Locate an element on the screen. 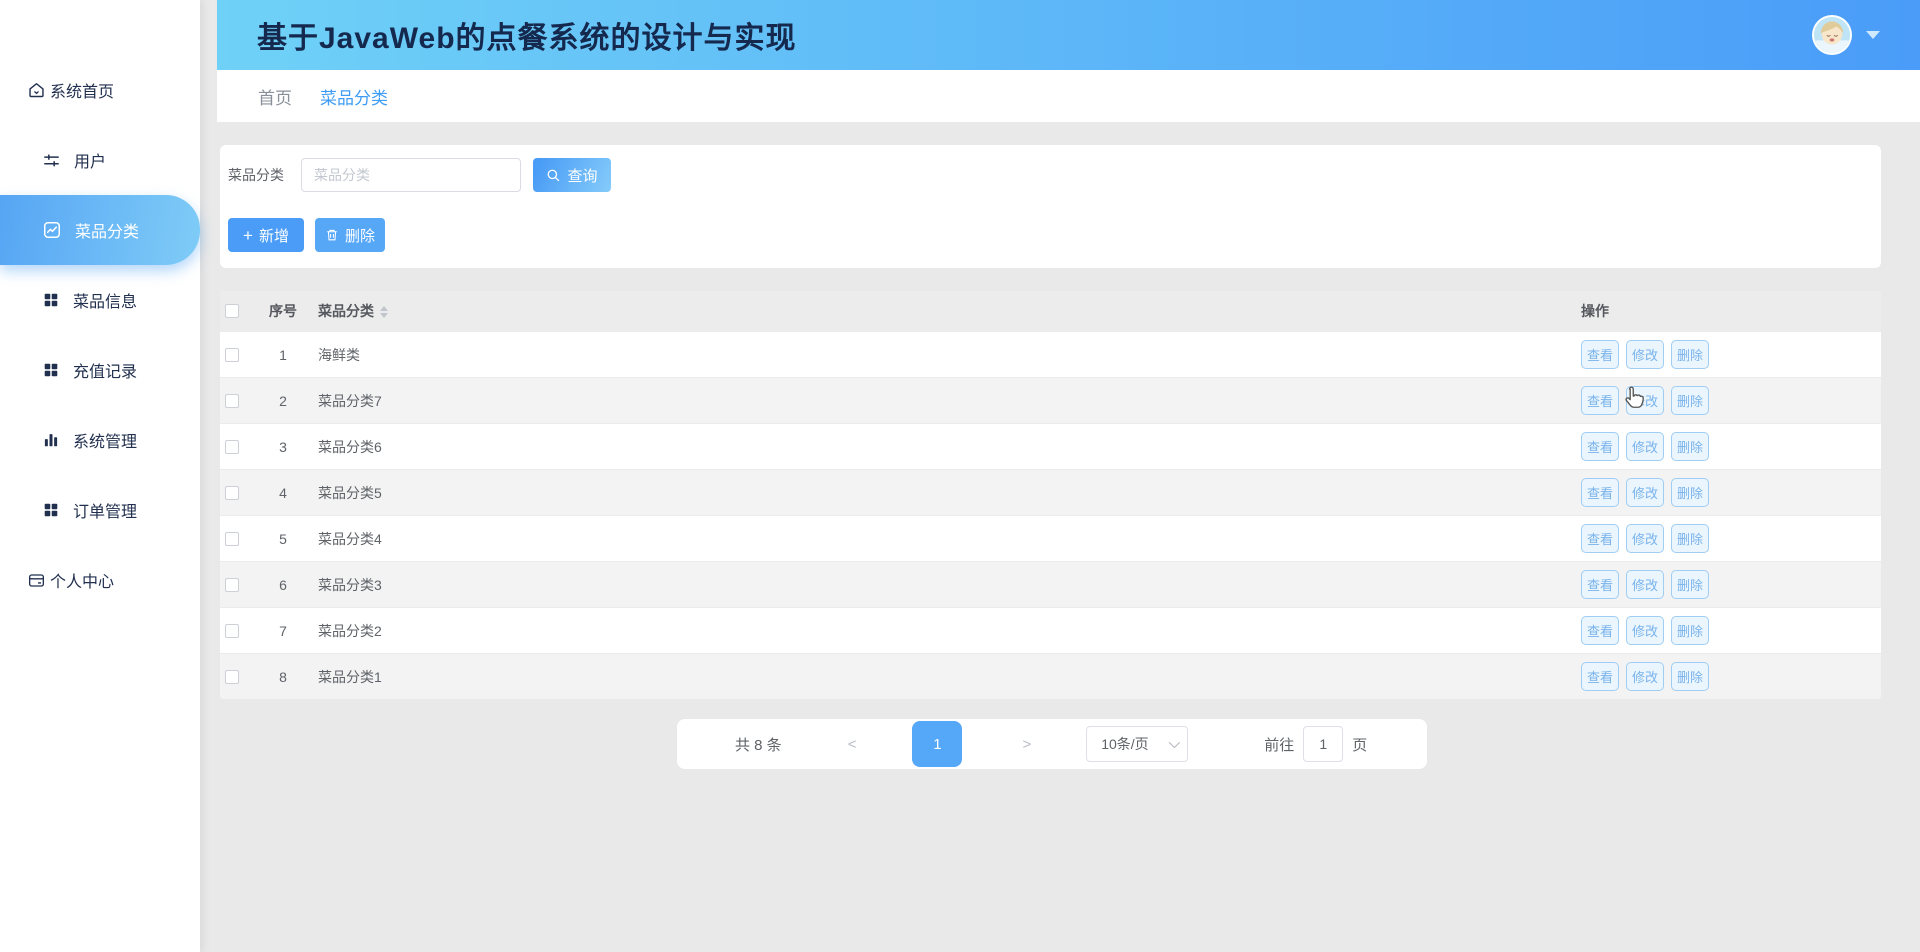 The image size is (1920, 952). select-all-checkbox is located at coordinates (232, 311).